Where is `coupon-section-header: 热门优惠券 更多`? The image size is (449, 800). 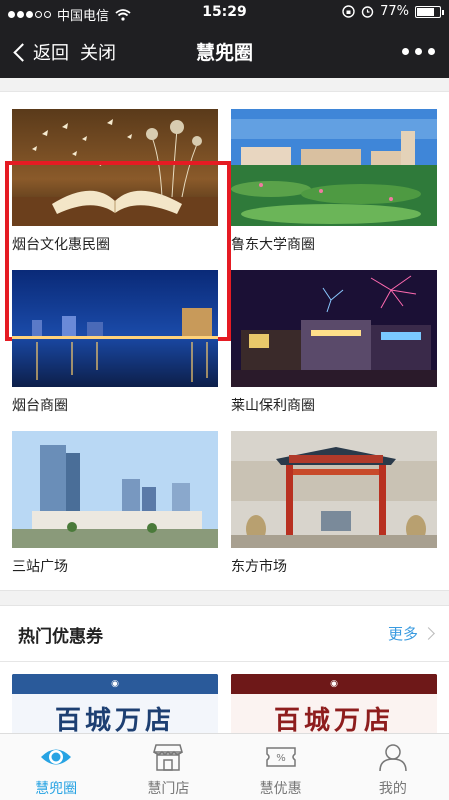
coupon-section-header: 热门优惠券 更多 is located at coordinates (224, 634).